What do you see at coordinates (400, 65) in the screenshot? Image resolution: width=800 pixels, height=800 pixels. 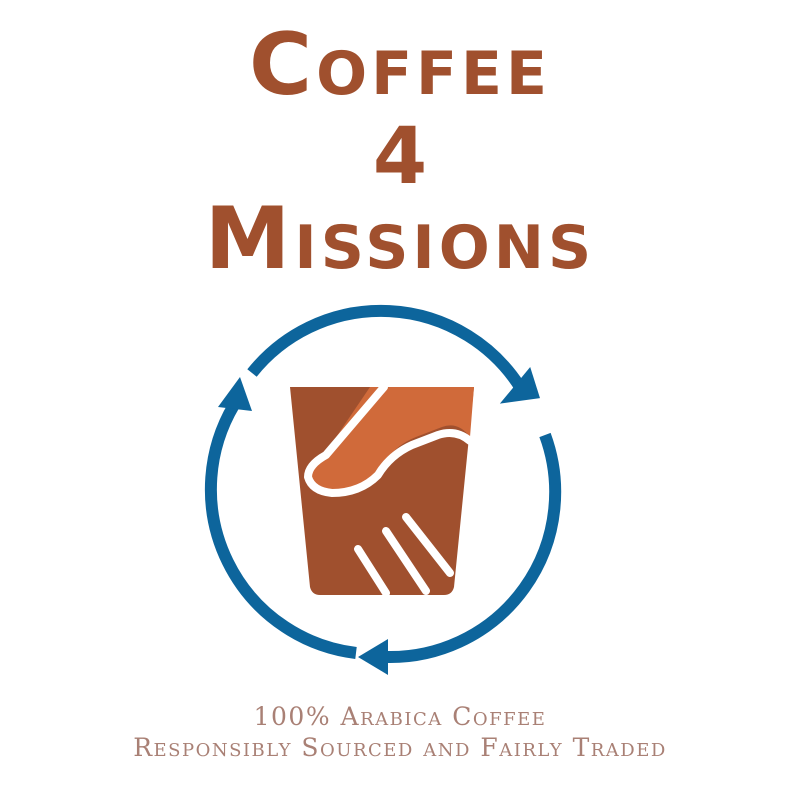 I see `title-coffee: Coffee` at bounding box center [400, 65].